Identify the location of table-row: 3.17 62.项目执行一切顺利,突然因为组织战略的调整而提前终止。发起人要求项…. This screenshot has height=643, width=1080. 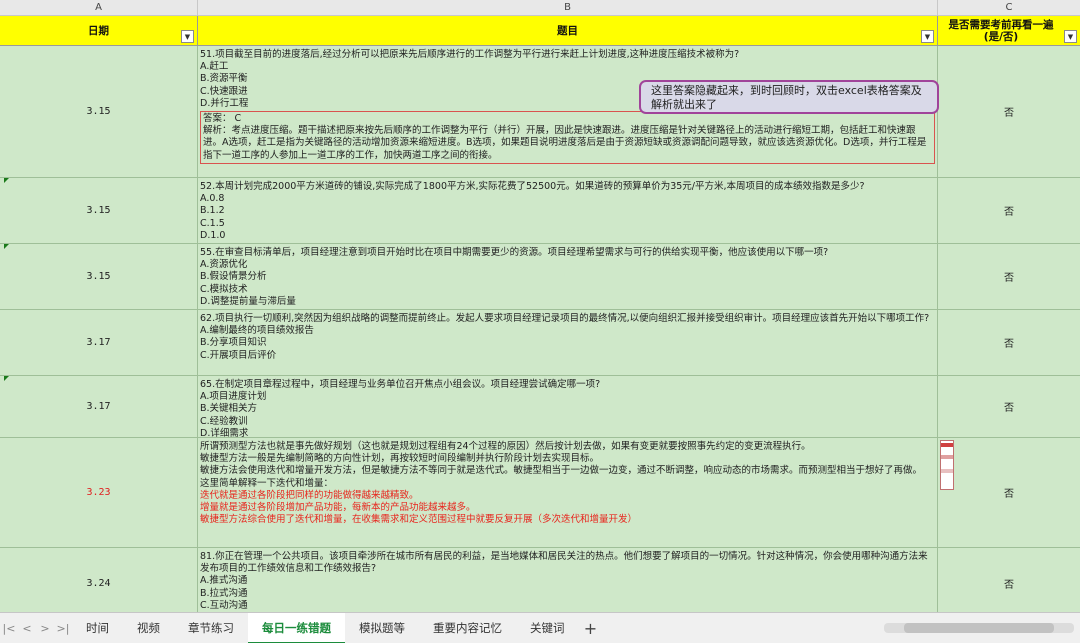
(540, 343).